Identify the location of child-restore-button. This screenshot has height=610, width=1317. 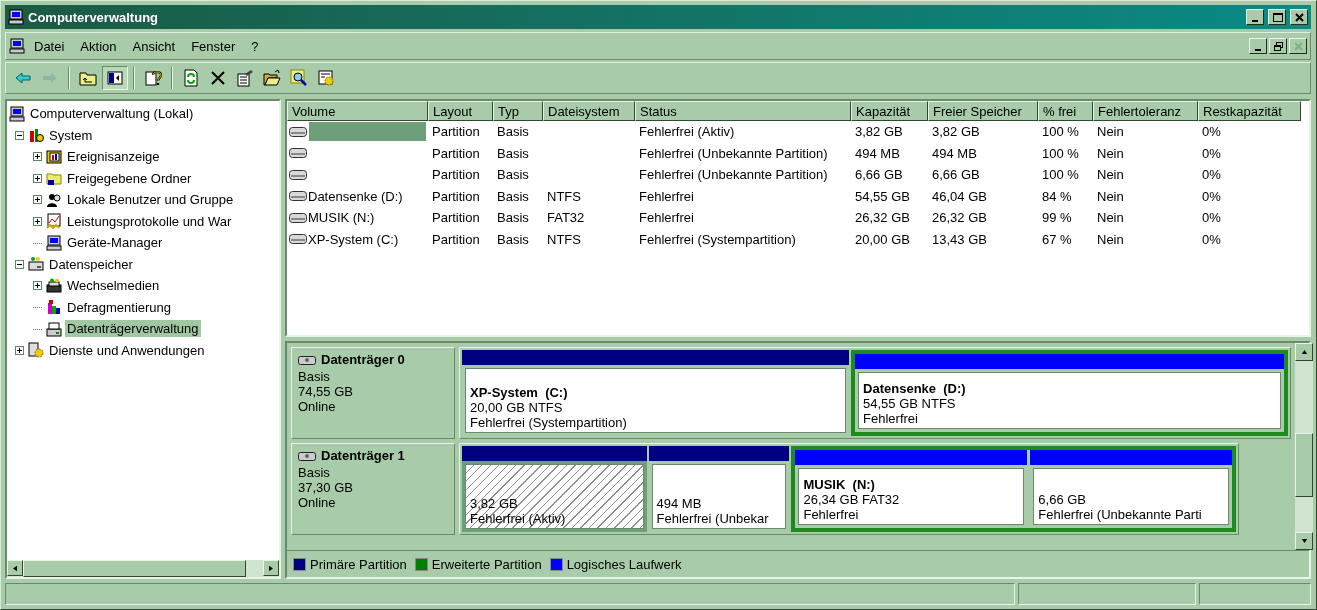
(1278, 46).